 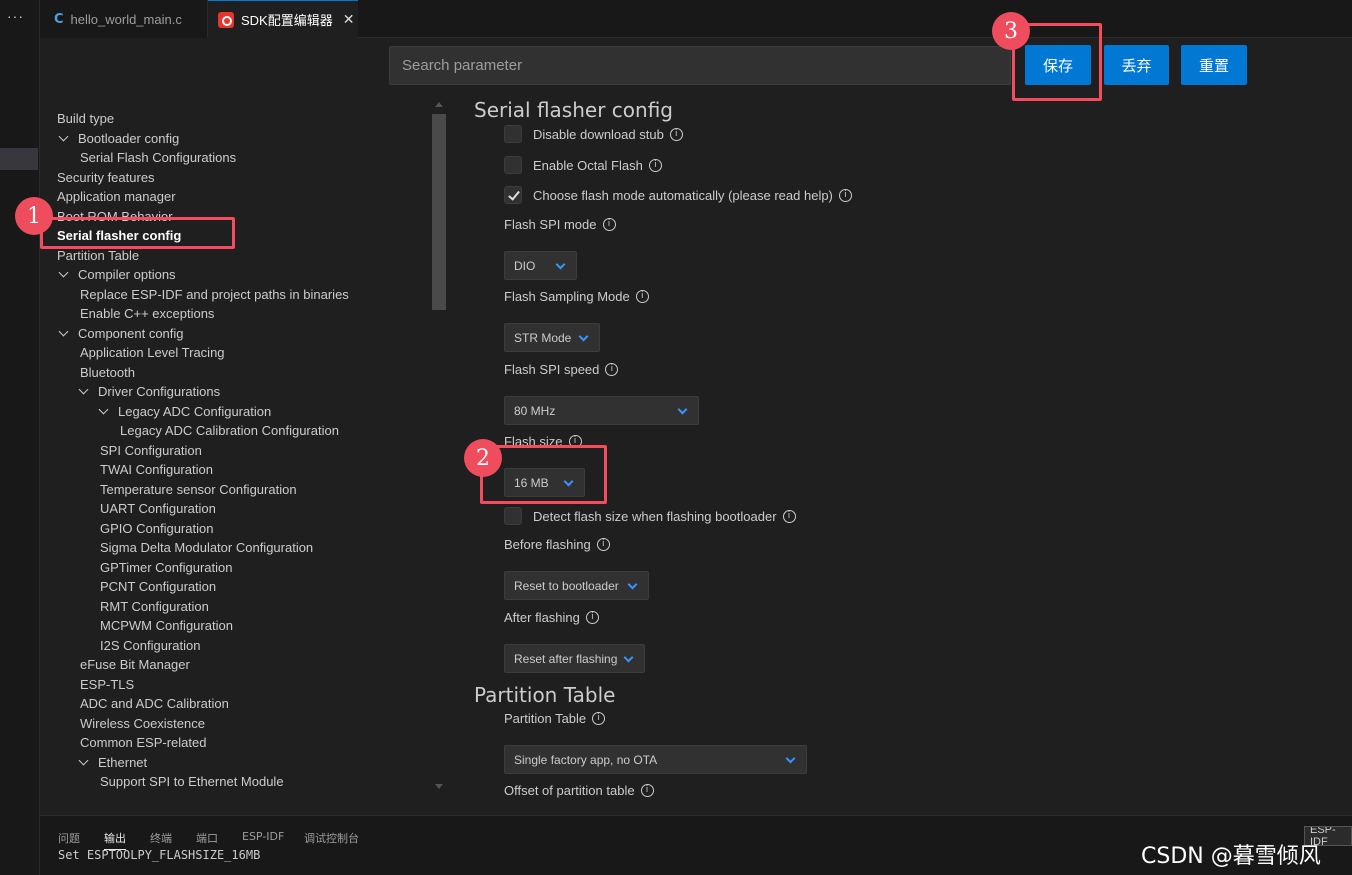 I want to click on annotation-number-2: 2, so click(x=483, y=458).